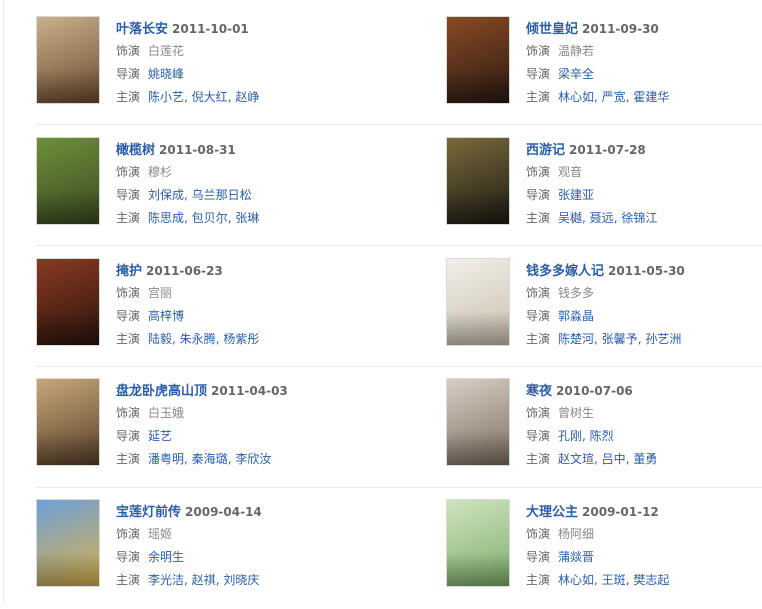 The width and height of the screenshot is (762, 609). Describe the element at coordinates (614, 580) in the screenshot. I see `cast-link: 王斑` at that location.